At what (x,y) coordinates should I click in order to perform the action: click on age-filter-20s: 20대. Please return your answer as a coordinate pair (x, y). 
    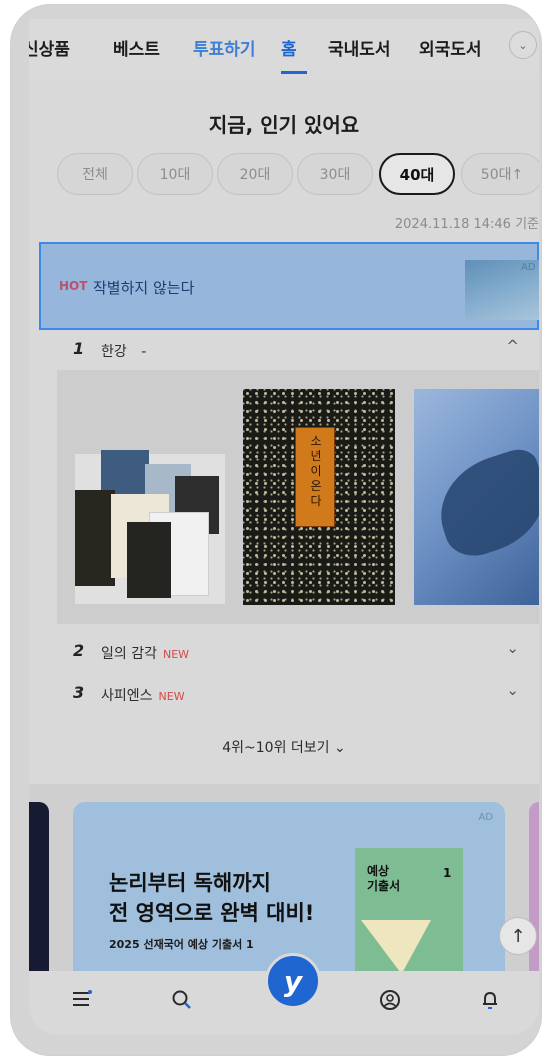
    Looking at the image, I should click on (255, 174).